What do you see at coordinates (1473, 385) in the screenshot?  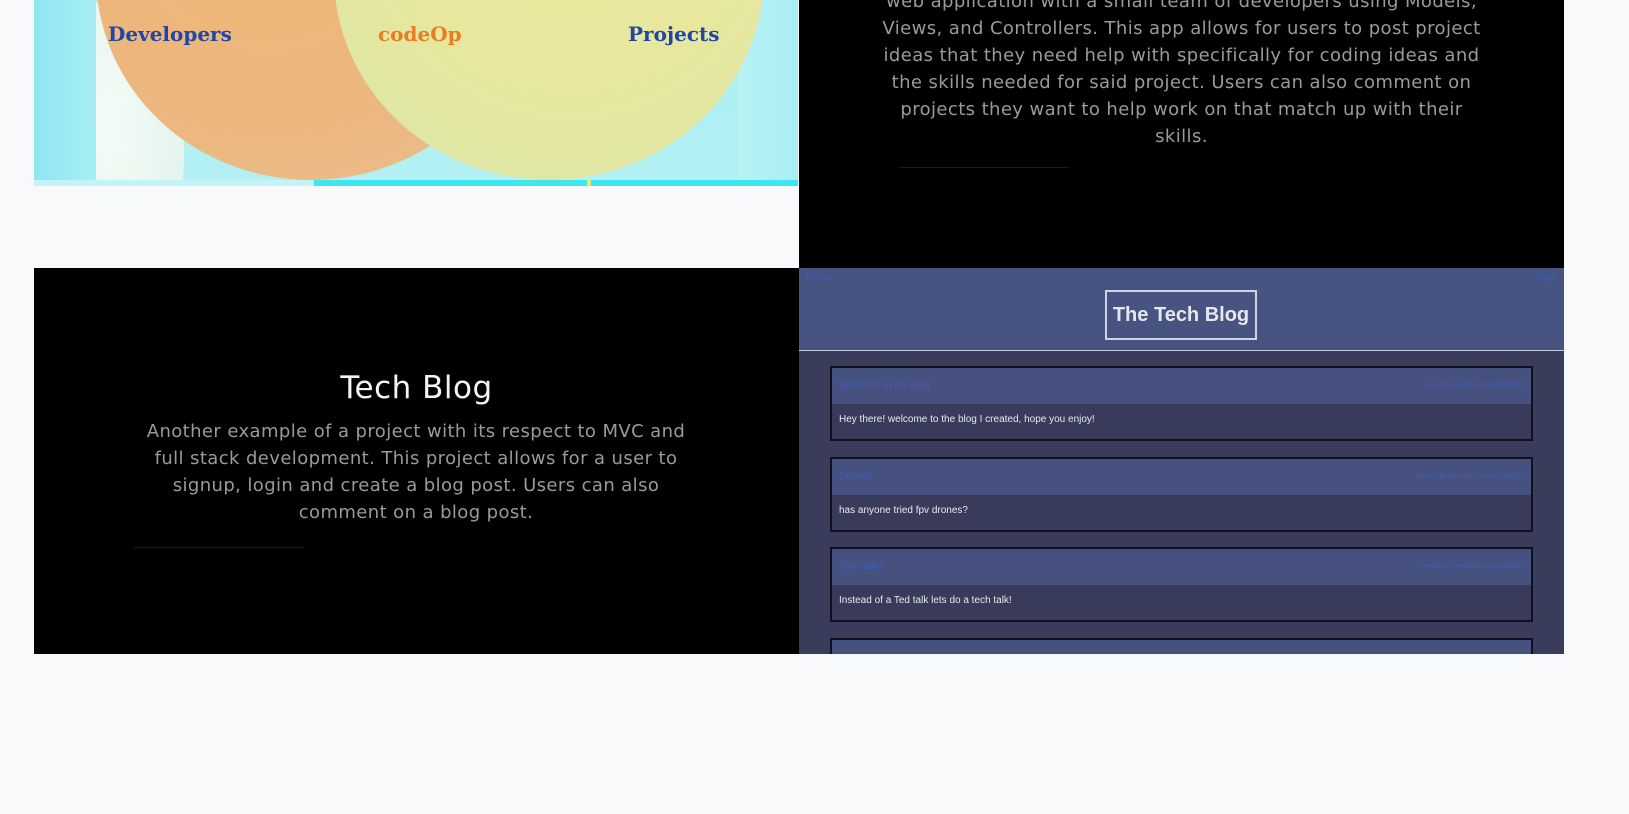 I see `blog-post-meta: Posted by welliams on 4/28/2022` at bounding box center [1473, 385].